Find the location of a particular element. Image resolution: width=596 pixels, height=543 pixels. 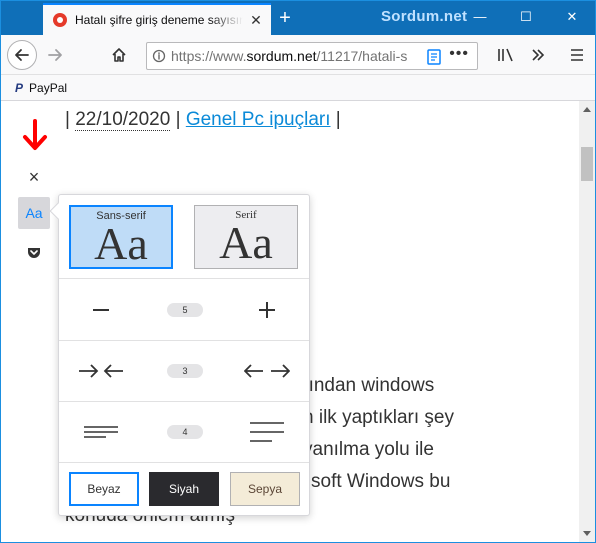

compact-lines-icon is located at coordinates (101, 432).